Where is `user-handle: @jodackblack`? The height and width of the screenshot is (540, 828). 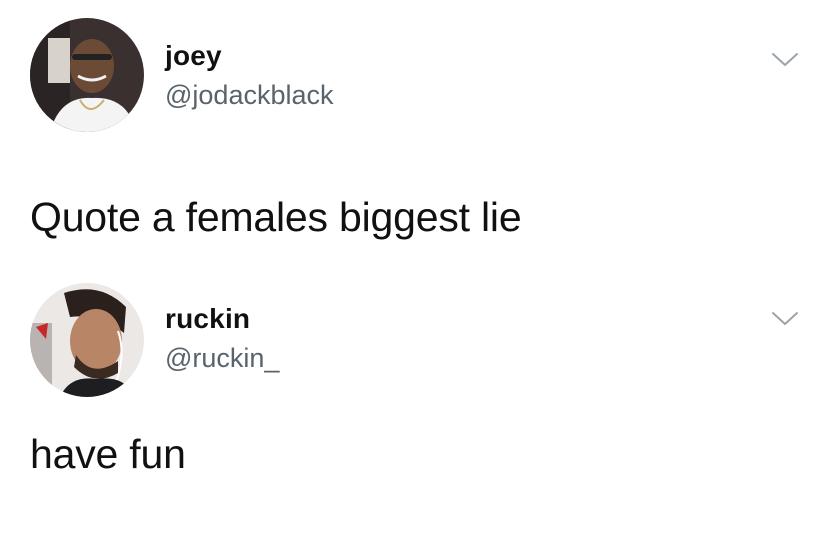
user-handle: @jodackblack is located at coordinates (249, 95).